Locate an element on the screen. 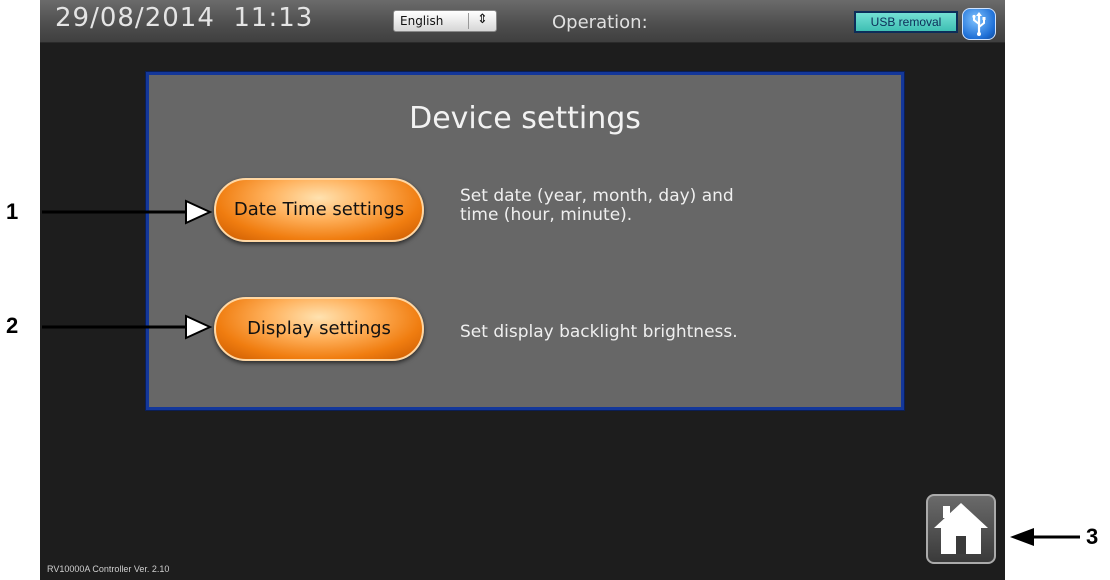 The image size is (1110, 580). callout-2: 2 is located at coordinates (12, 325).